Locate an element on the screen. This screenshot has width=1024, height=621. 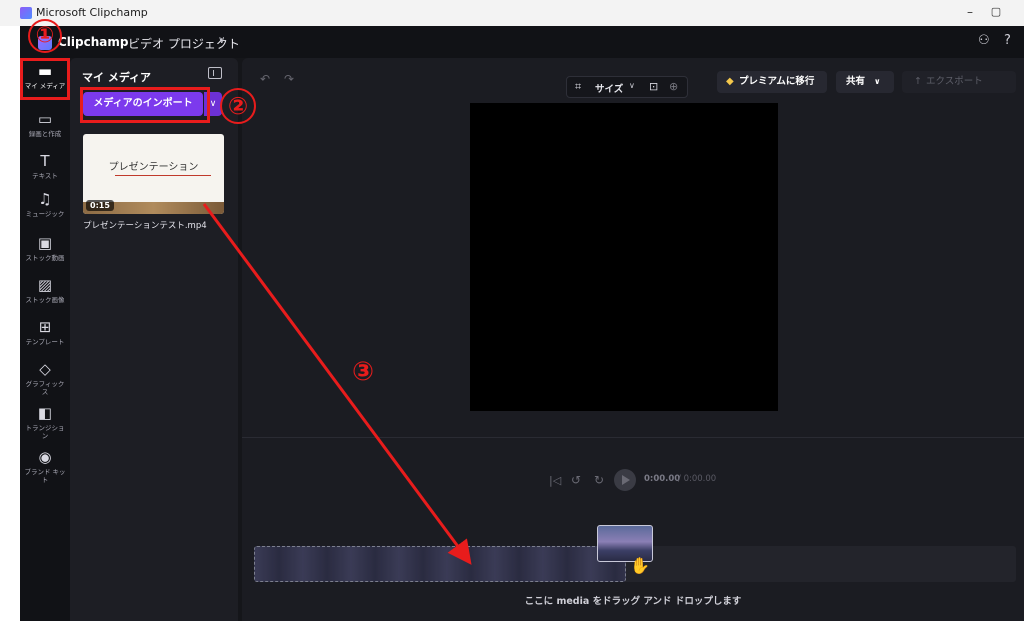
logo-text: Clipchamp is located at coordinates (93, 42).